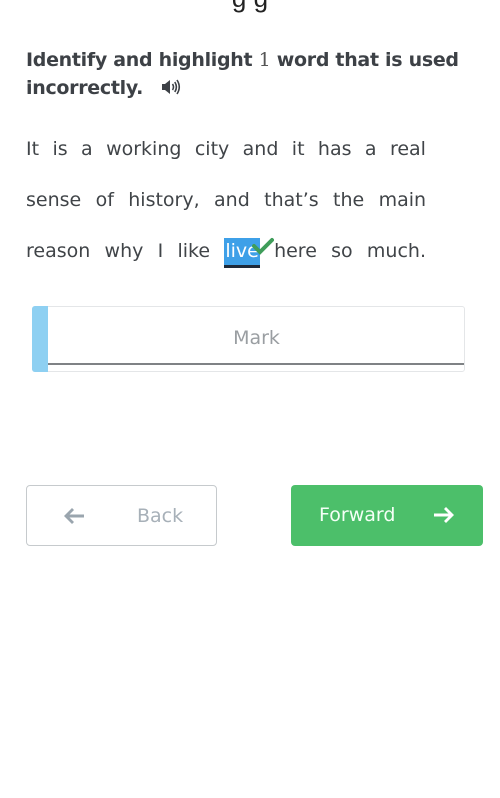 This screenshot has height=798, width=500. Describe the element at coordinates (121, 515) in the screenshot. I see `back-button: Back` at that location.